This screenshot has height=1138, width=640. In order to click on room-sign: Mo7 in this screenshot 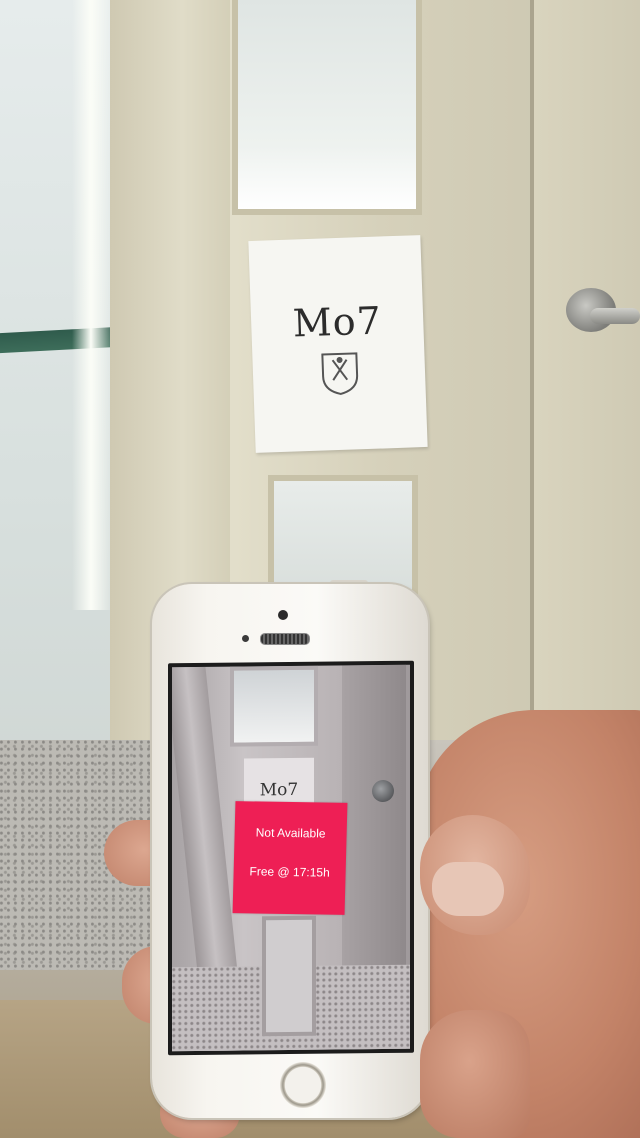, I will do `click(338, 344)`.